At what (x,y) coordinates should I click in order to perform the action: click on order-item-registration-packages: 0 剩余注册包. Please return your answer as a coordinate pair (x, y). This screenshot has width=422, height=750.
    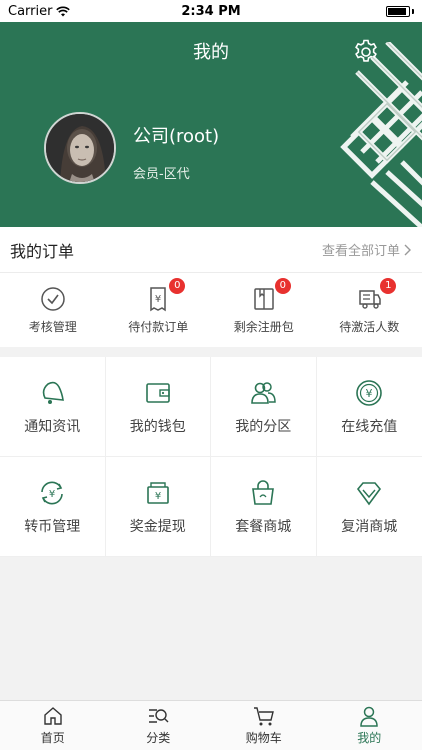
    Looking at the image, I should click on (264, 310).